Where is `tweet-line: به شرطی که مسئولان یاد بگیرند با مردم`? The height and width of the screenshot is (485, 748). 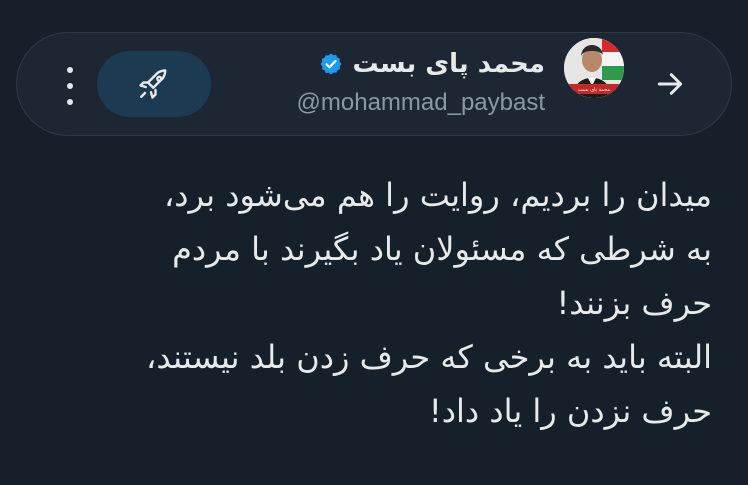 tweet-line: به شرطی که مسئولان یاد بگیرند با مردم is located at coordinates (442, 249).